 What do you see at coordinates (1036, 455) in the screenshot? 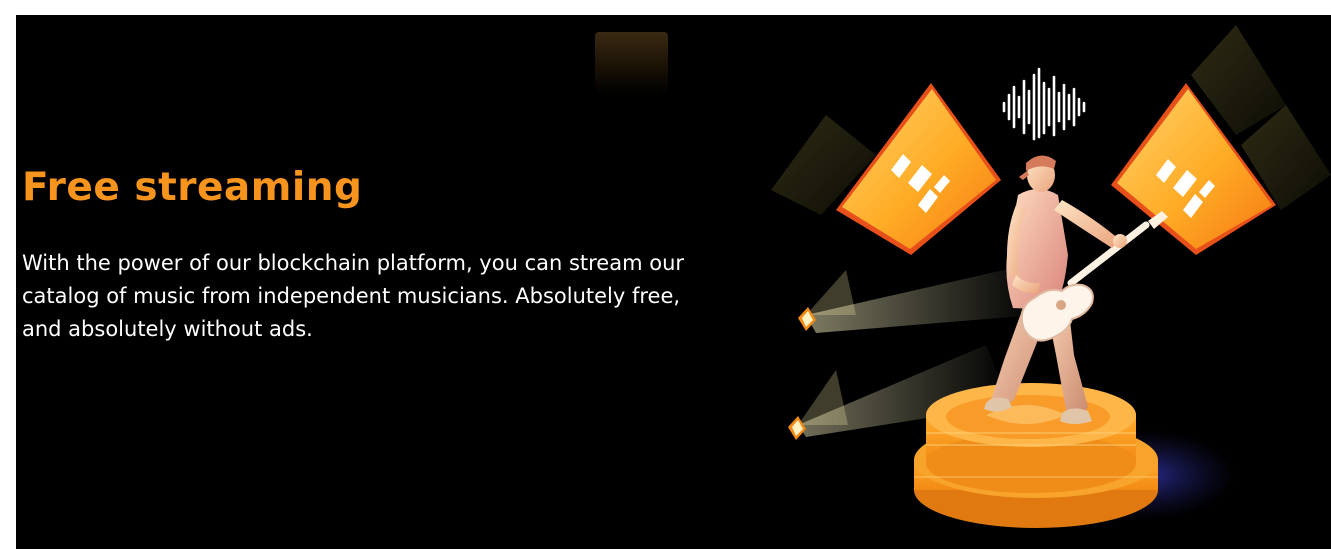
I see `coin-stage` at bounding box center [1036, 455].